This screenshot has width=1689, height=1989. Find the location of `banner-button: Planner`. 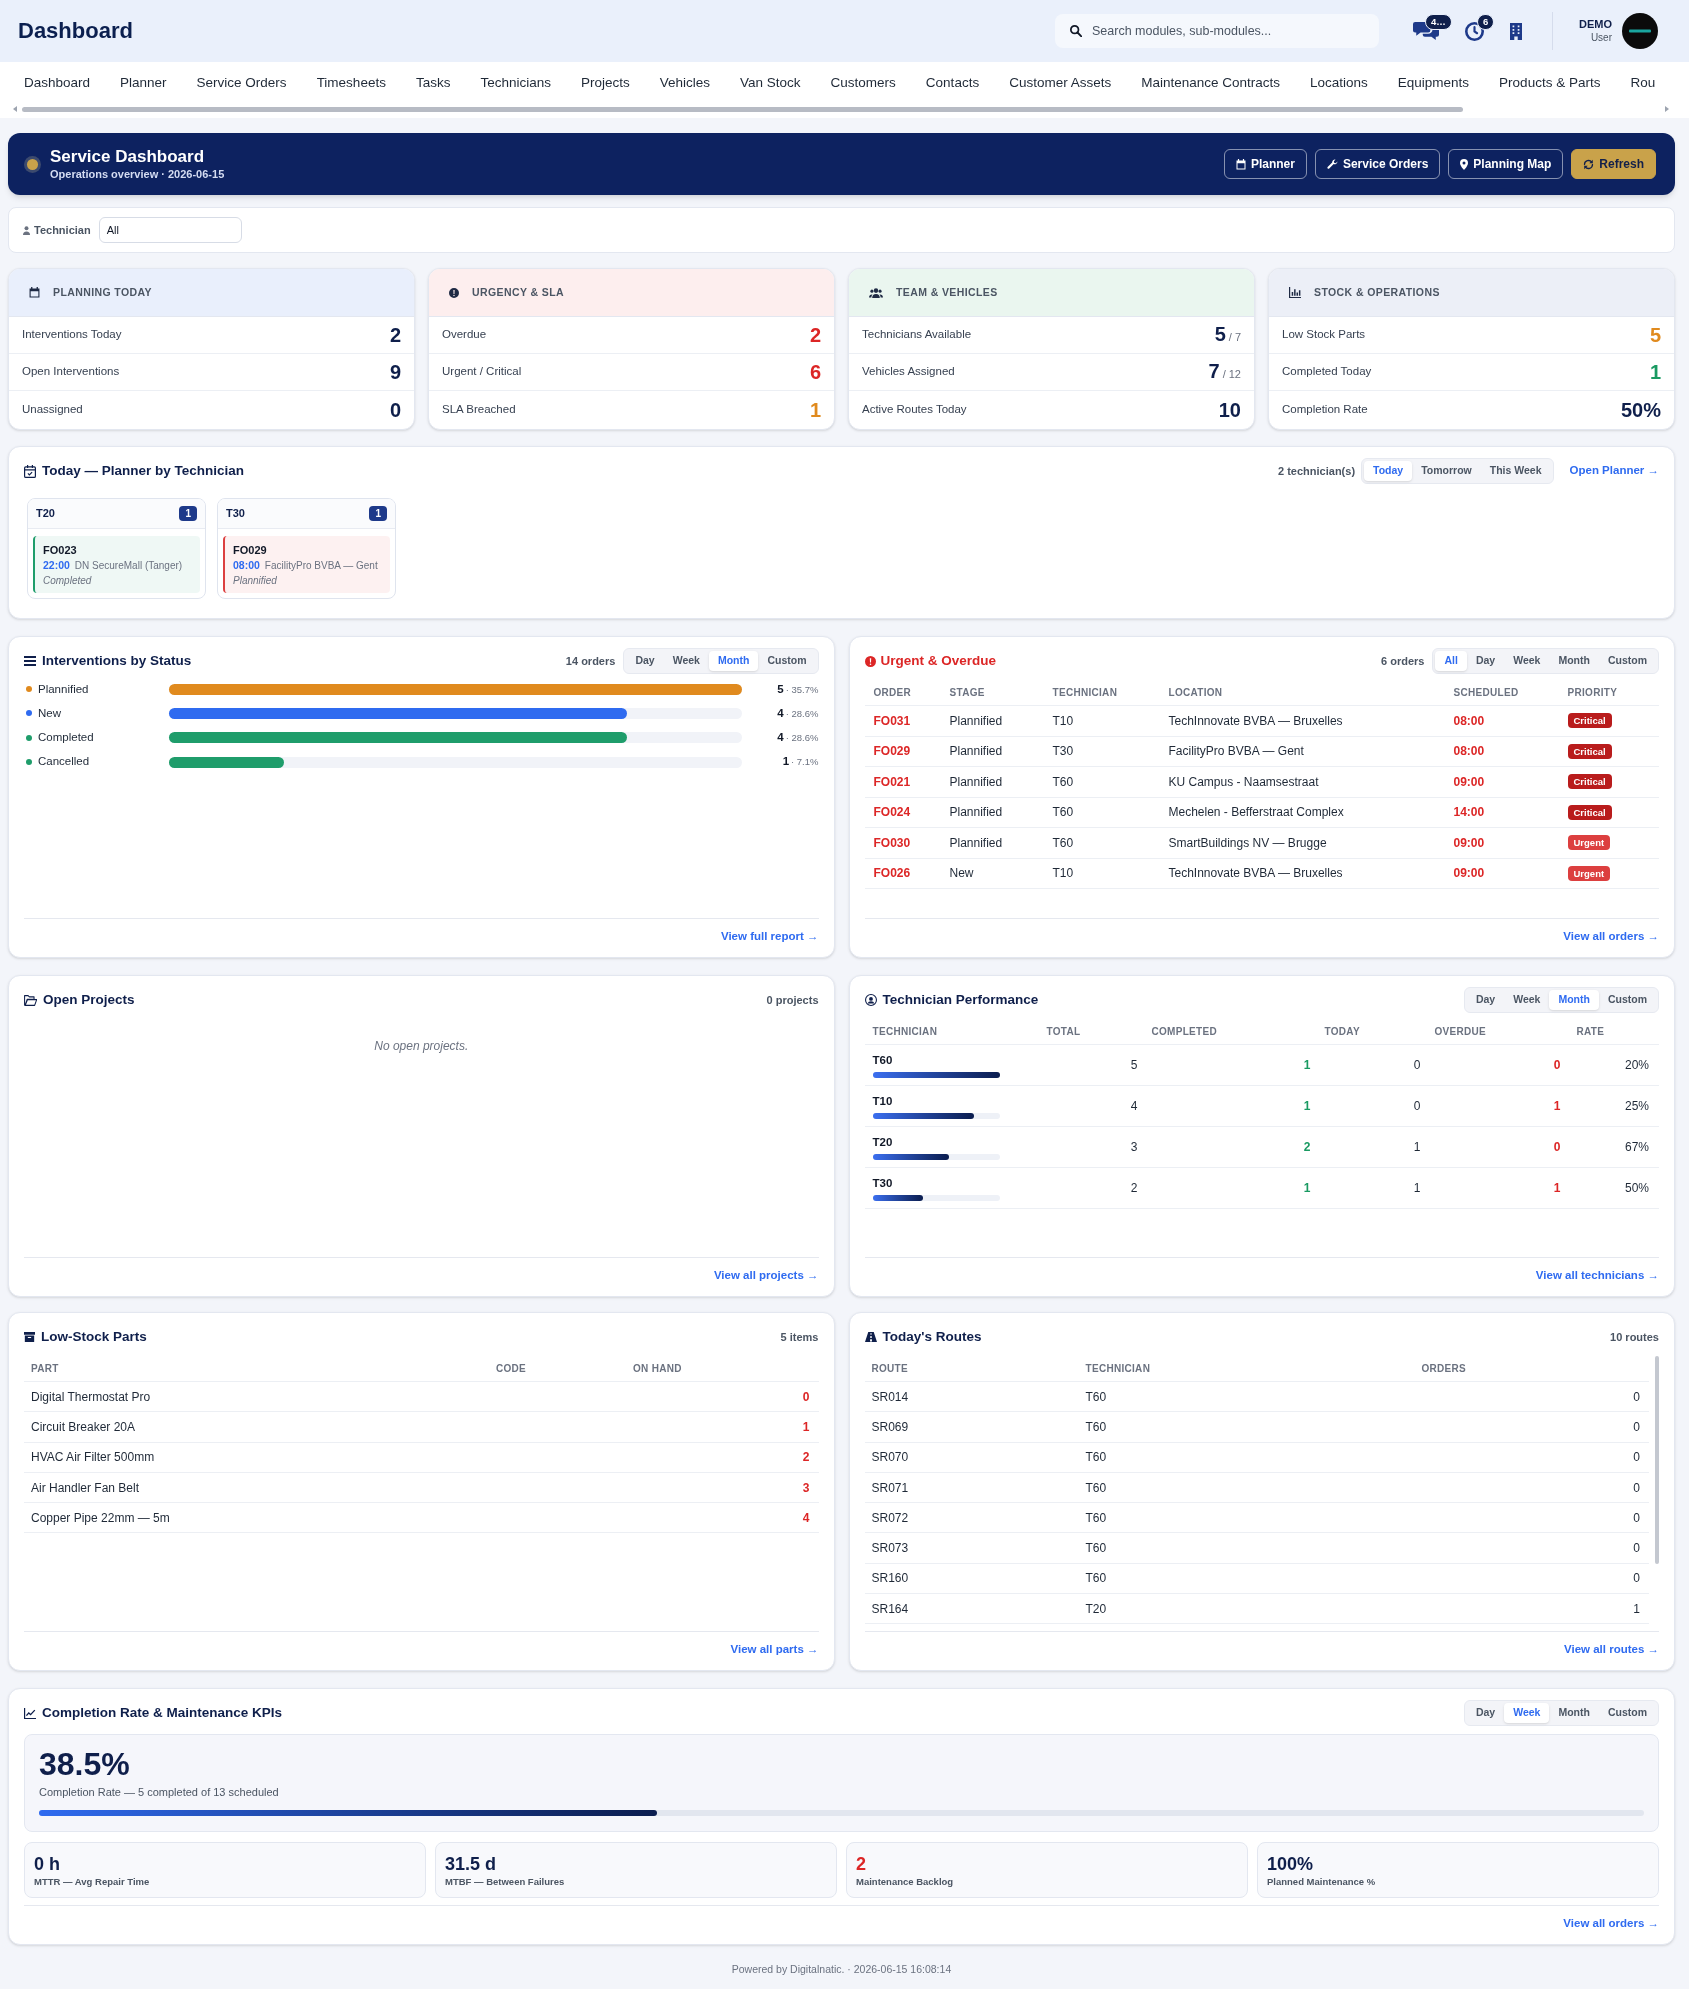

banner-button: Planner is located at coordinates (1265, 164).